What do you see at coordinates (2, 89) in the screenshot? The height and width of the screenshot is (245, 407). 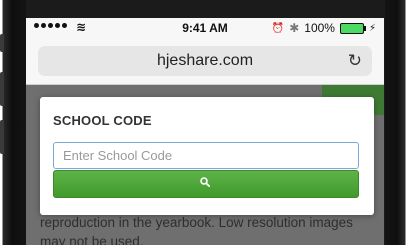 I see `volume-up-button` at bounding box center [2, 89].